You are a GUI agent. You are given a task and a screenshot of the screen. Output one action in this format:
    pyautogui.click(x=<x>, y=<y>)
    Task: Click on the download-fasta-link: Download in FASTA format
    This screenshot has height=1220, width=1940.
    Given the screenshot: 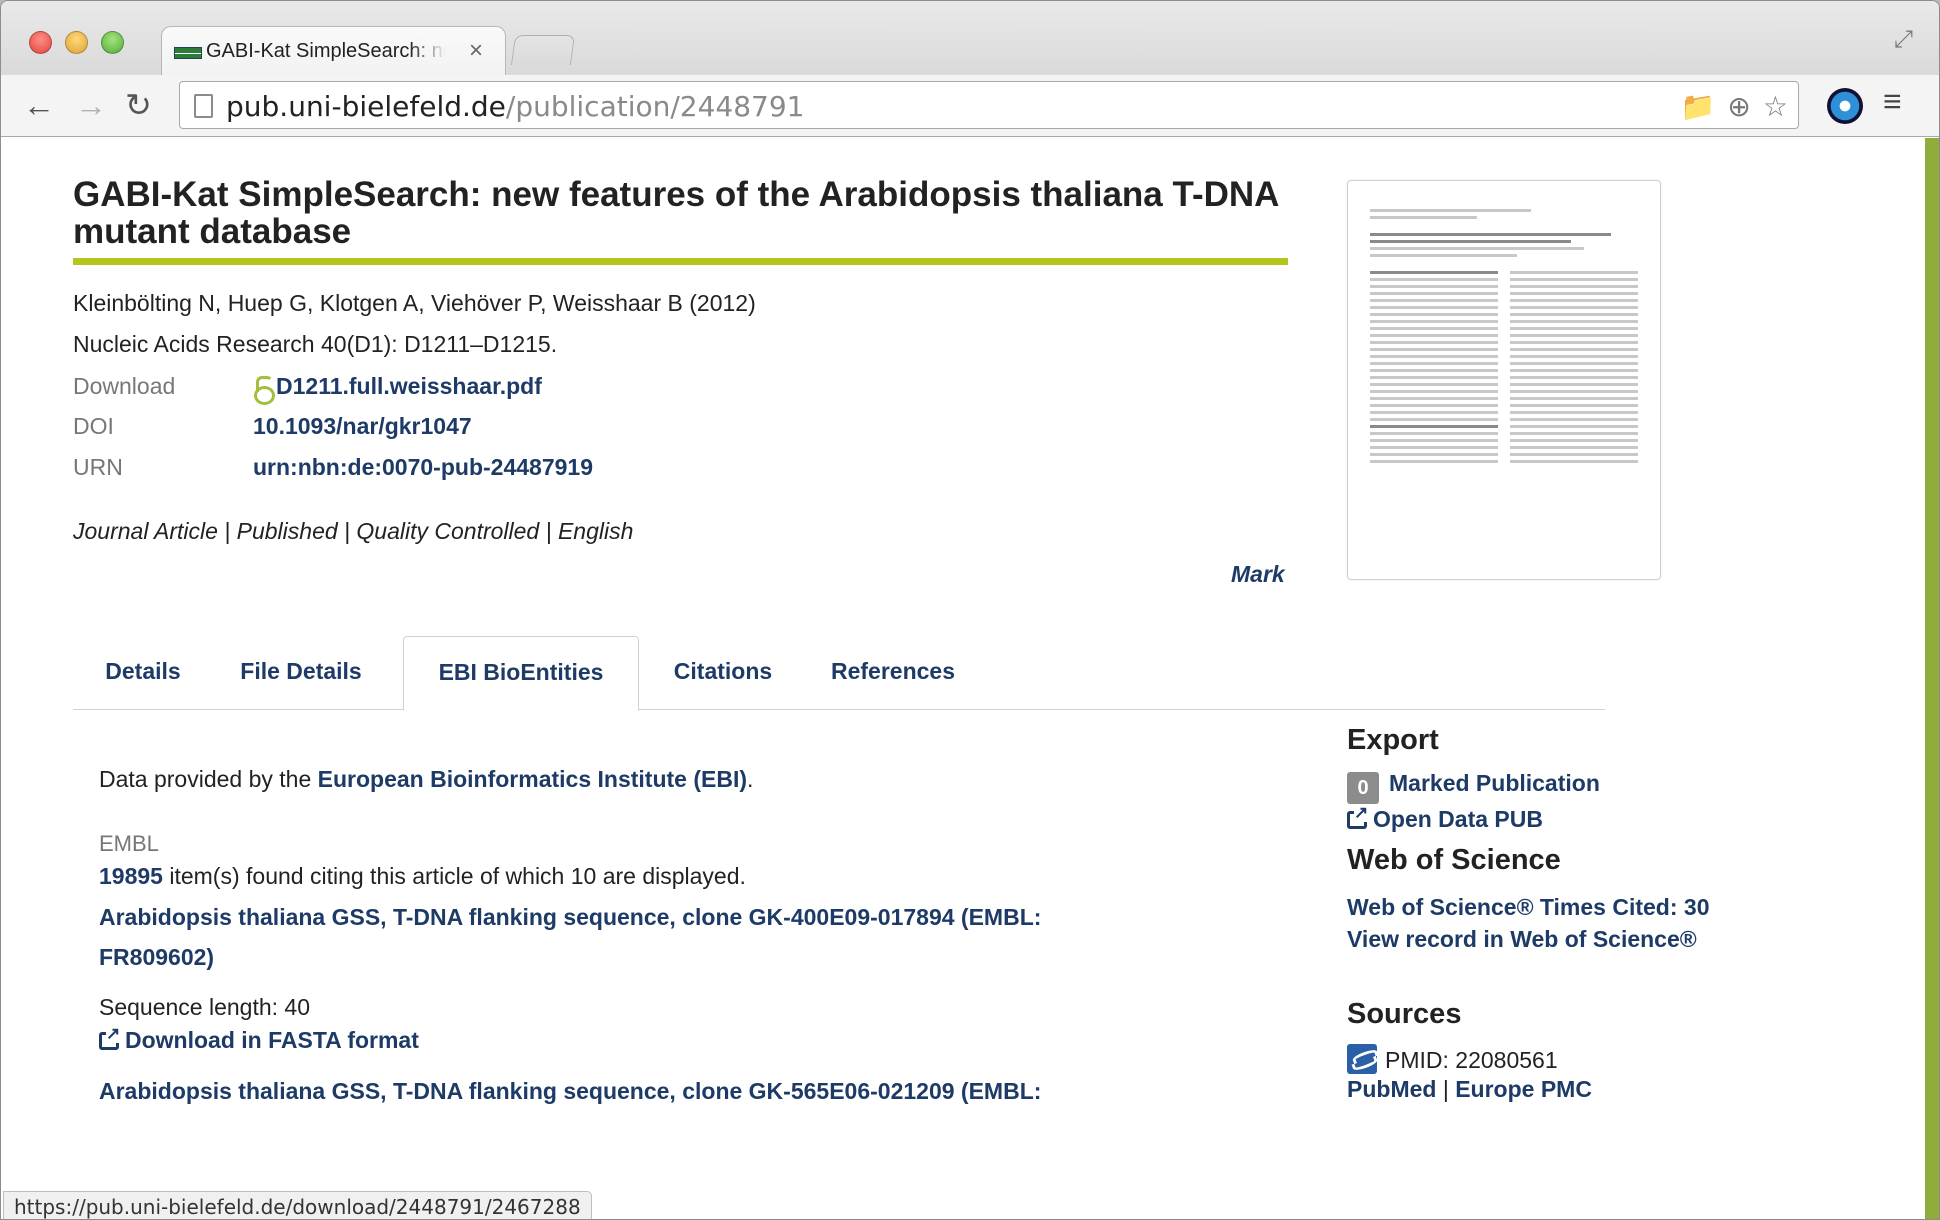 What is the action you would take?
    pyautogui.click(x=259, y=1039)
    